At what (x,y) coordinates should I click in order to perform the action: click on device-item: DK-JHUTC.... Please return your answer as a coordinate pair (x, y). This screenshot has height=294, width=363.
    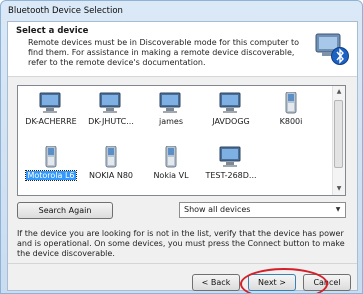
    Looking at the image, I should click on (111, 109).